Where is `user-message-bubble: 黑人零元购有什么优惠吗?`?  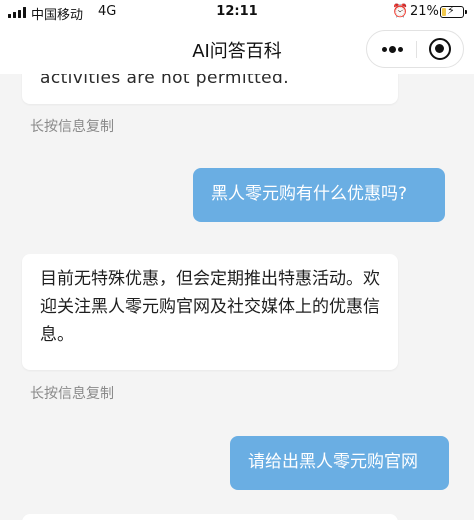 user-message-bubble: 黑人零元购有什么优惠吗? is located at coordinates (319, 195).